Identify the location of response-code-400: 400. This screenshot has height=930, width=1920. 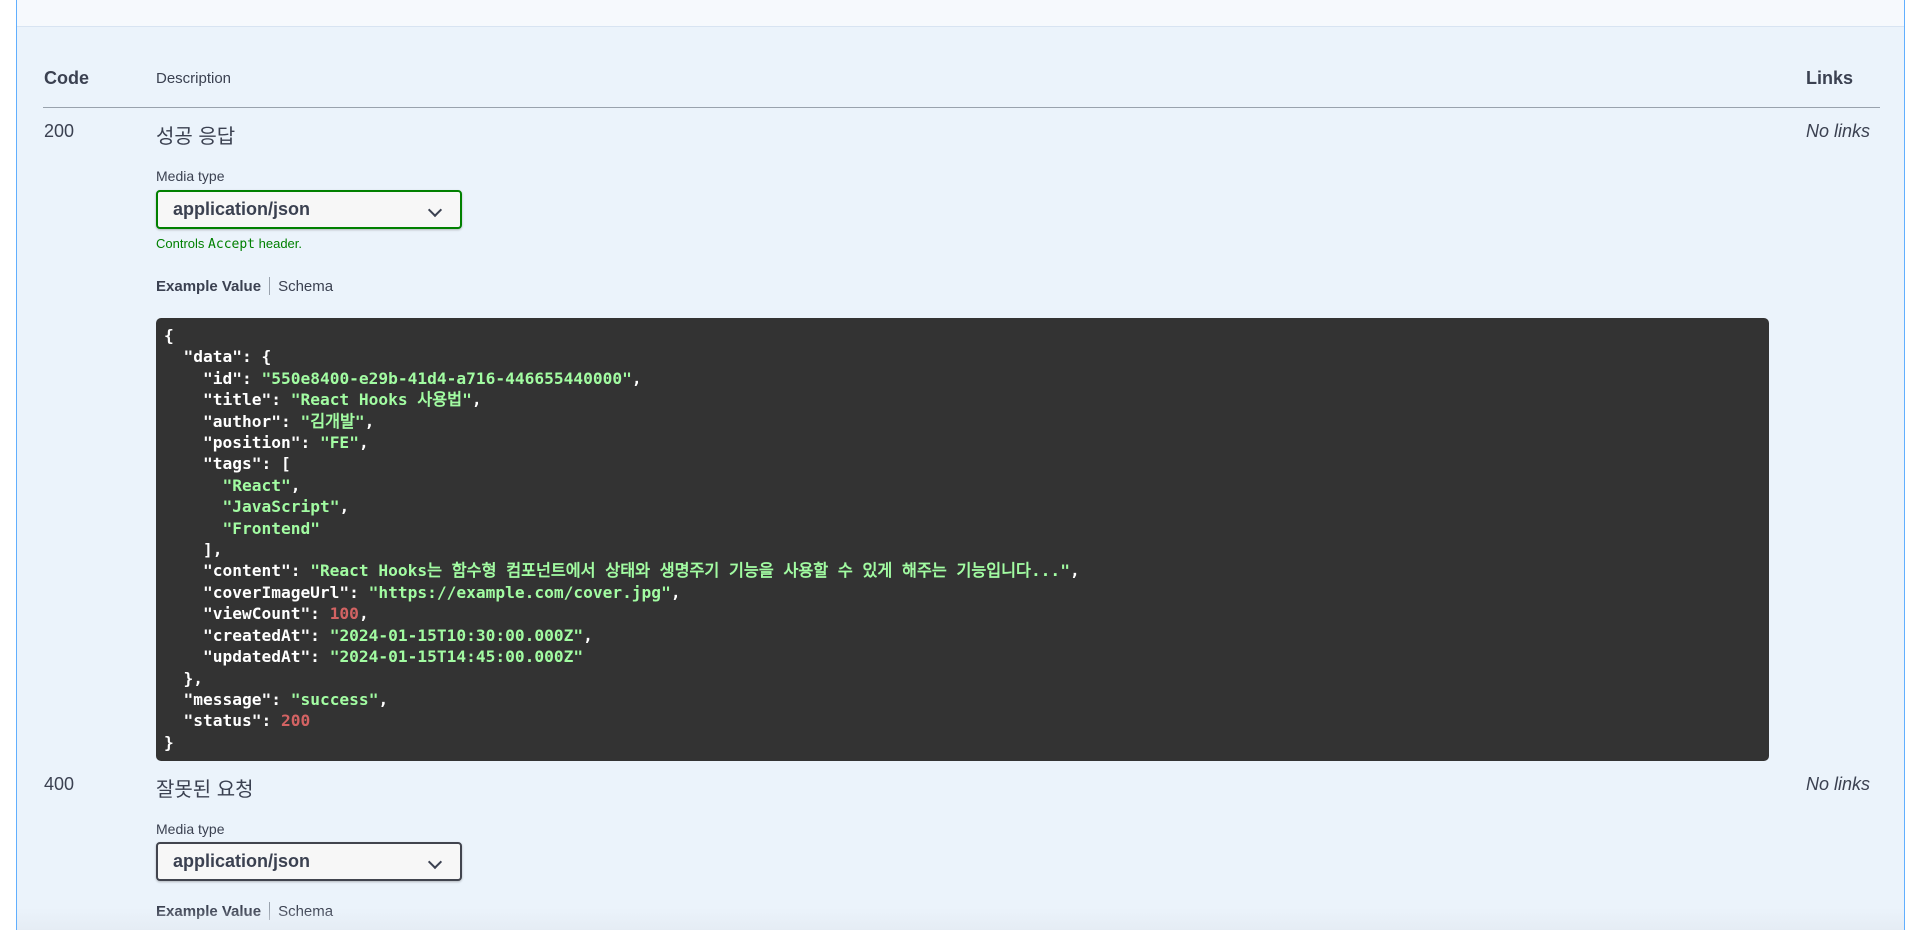
(59, 784).